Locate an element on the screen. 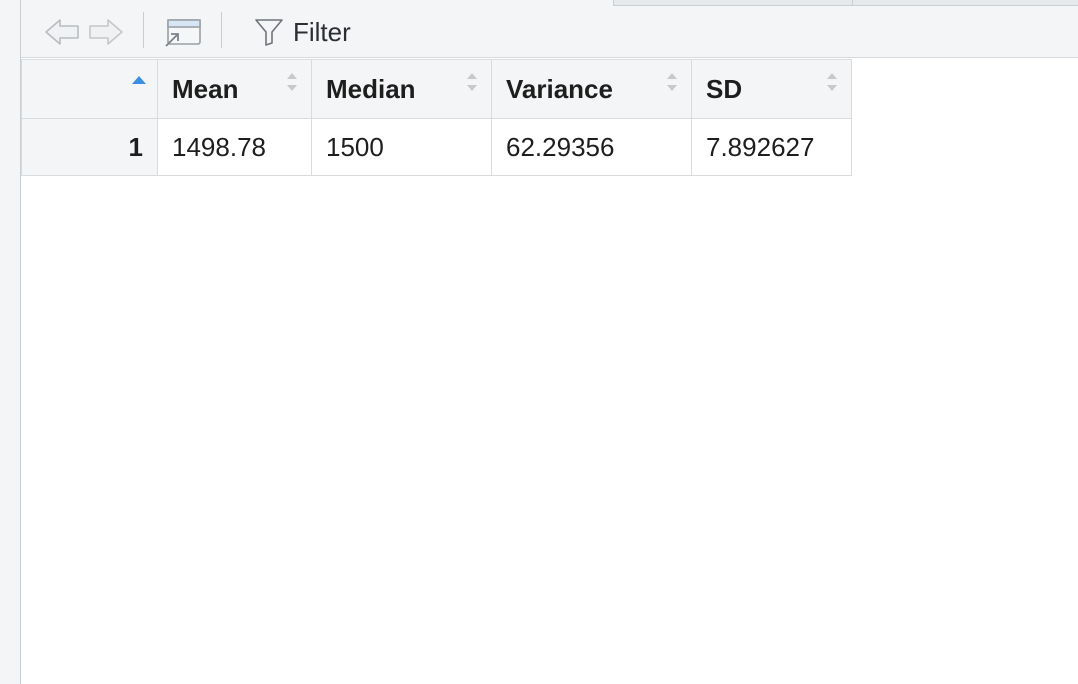 The height and width of the screenshot is (684, 1078). row-index-cell: 1 is located at coordinates (89, 147).